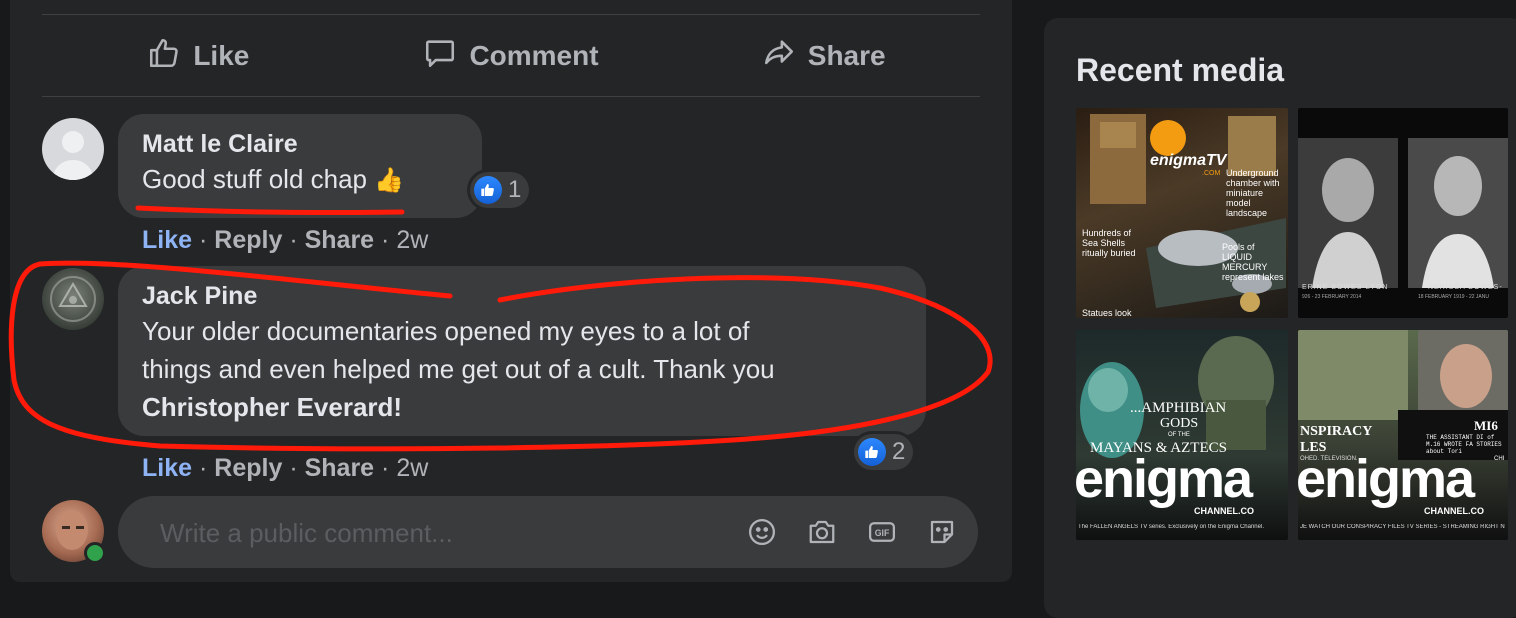 The height and width of the screenshot is (618, 1516). What do you see at coordinates (389, 180) in the screenshot?
I see `thumbs-up-emoji: 👍` at bounding box center [389, 180].